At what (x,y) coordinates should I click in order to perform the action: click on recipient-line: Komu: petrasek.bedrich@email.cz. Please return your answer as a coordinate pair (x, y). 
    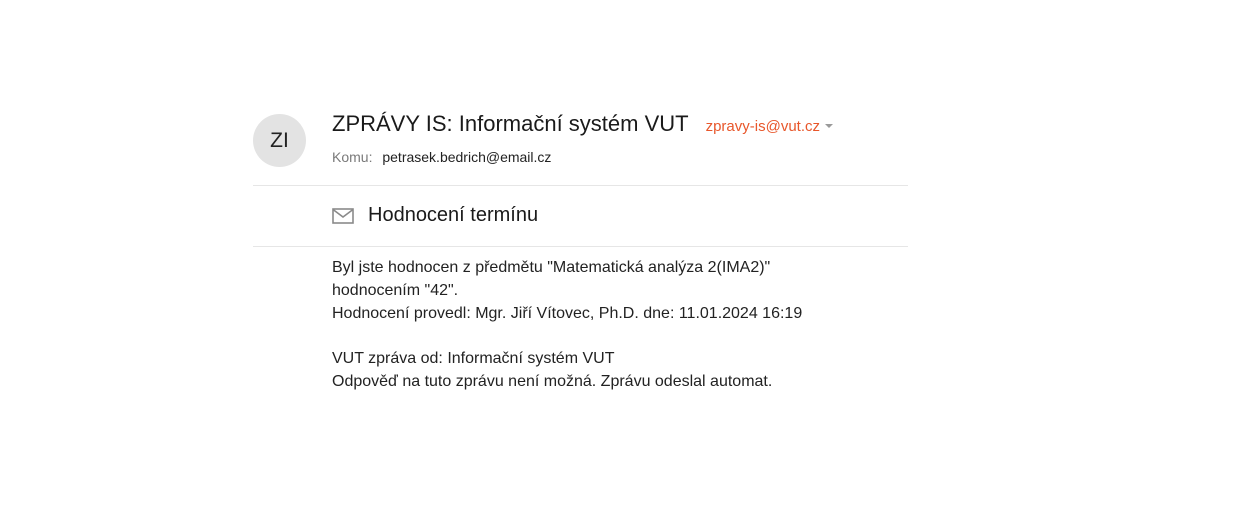
    Looking at the image, I should click on (441, 157).